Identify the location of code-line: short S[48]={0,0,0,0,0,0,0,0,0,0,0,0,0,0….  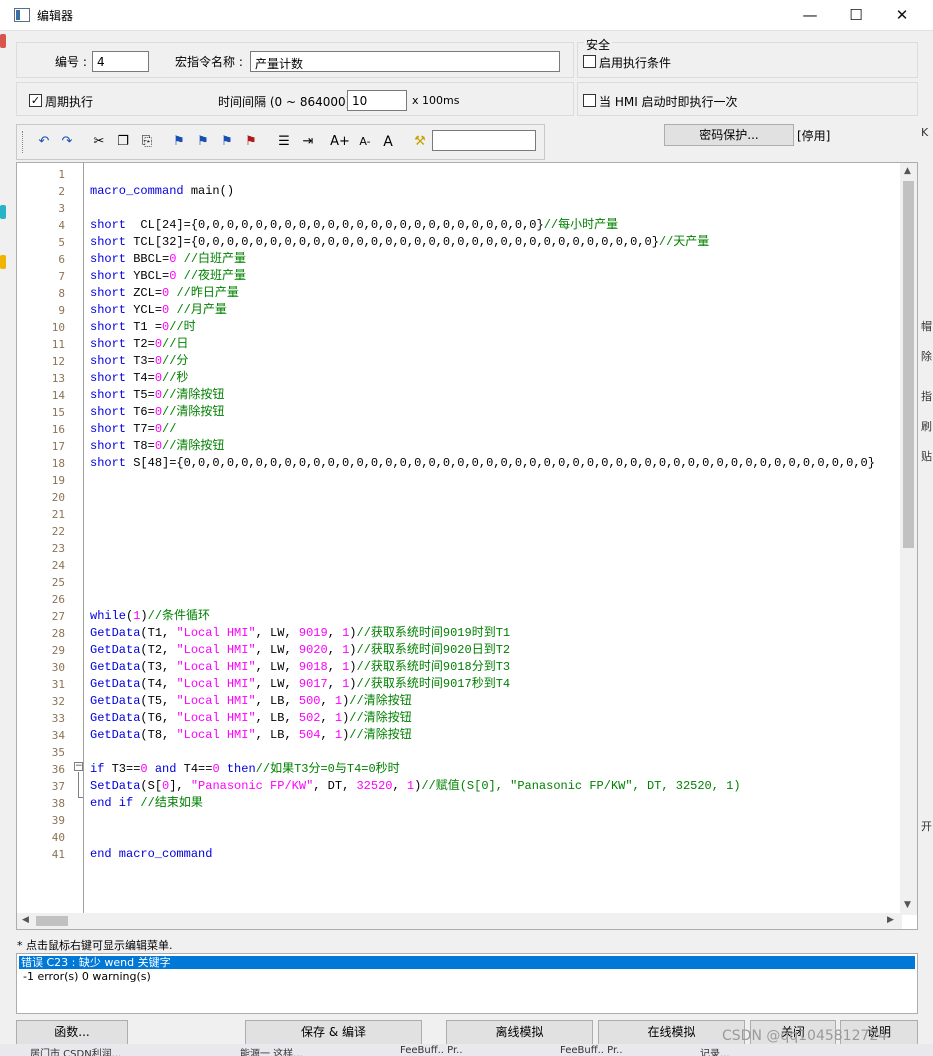
(482, 463).